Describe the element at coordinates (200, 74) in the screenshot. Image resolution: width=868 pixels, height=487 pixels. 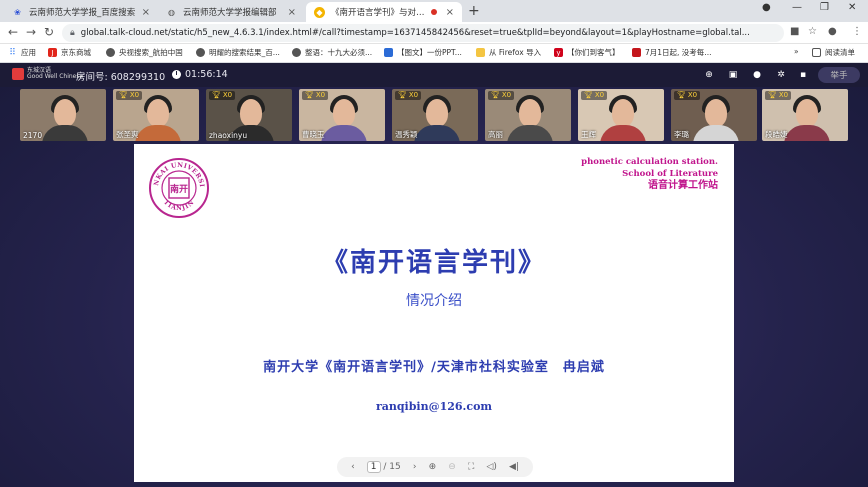
I see `class-timer: 01:56:14` at that location.